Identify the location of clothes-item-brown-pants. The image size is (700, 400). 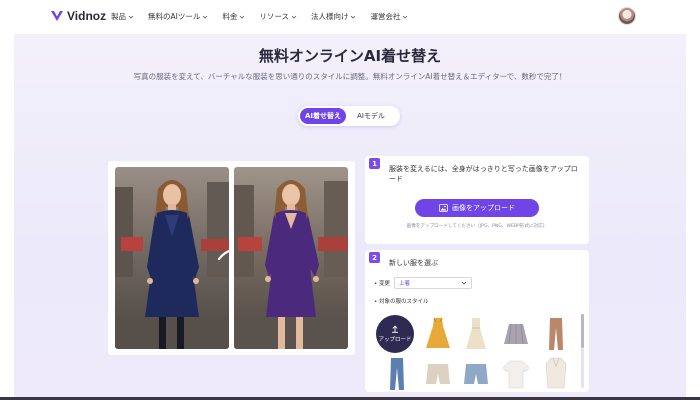
(556, 334).